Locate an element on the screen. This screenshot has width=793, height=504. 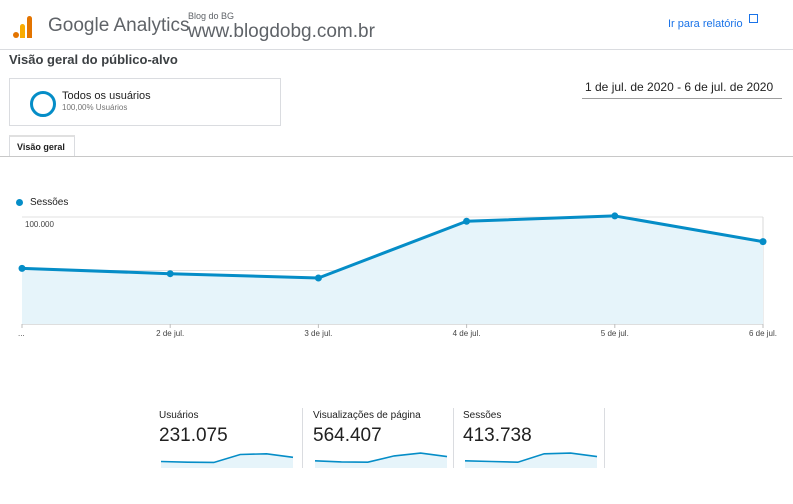
segment-card: Todos os usuários 100,00% Usuários is located at coordinates (145, 102).